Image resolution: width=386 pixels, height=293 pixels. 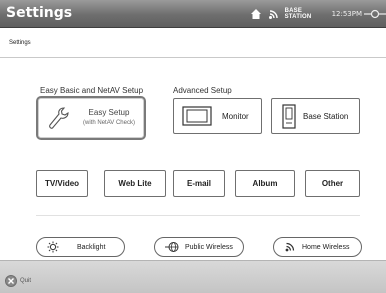 I want to click on clock: 12:53PM, so click(x=346, y=14).